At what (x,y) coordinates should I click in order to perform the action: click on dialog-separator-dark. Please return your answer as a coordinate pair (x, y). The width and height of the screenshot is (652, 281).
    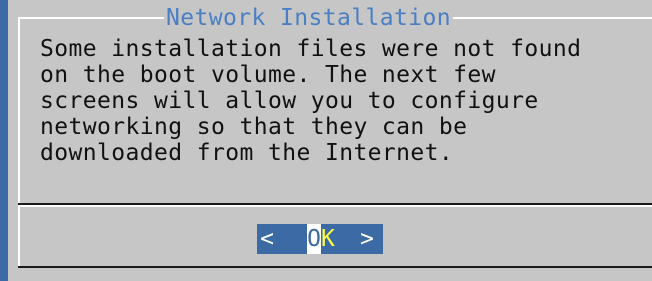
    Looking at the image, I should click on (335, 204).